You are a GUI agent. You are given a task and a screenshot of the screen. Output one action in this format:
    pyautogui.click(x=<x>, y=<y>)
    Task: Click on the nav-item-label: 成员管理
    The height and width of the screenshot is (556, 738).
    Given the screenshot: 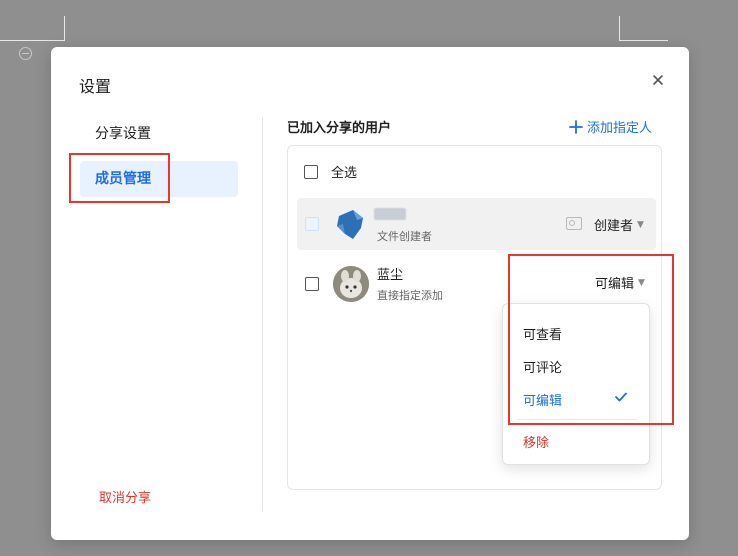 What is the action you would take?
    pyautogui.click(x=123, y=179)
    